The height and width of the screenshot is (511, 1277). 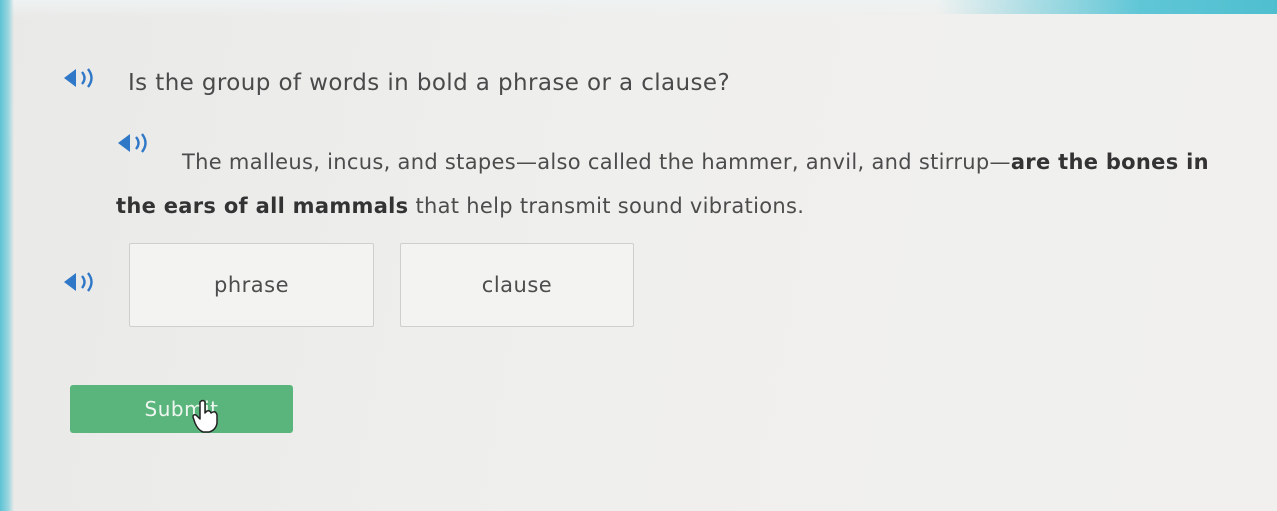 What do you see at coordinates (7, 255) in the screenshot?
I see `left-accent-edge` at bounding box center [7, 255].